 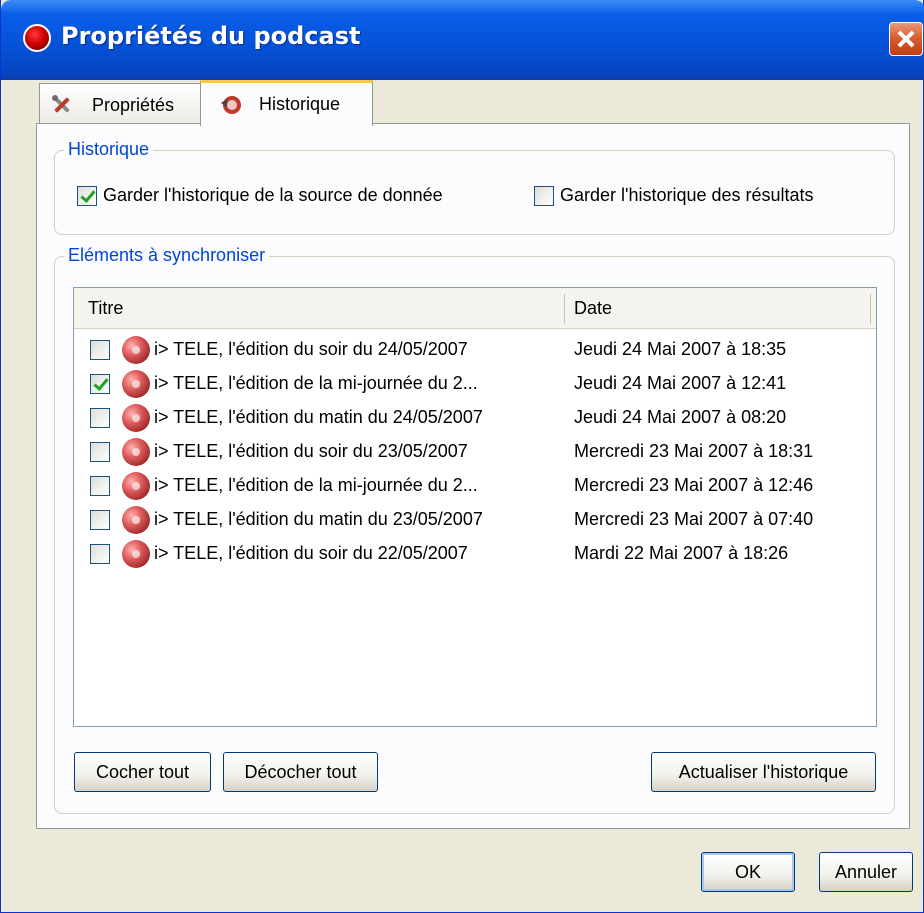 What do you see at coordinates (687, 195) in the screenshot?
I see `keep-results-history-label: Garder l'historique des résultats` at bounding box center [687, 195].